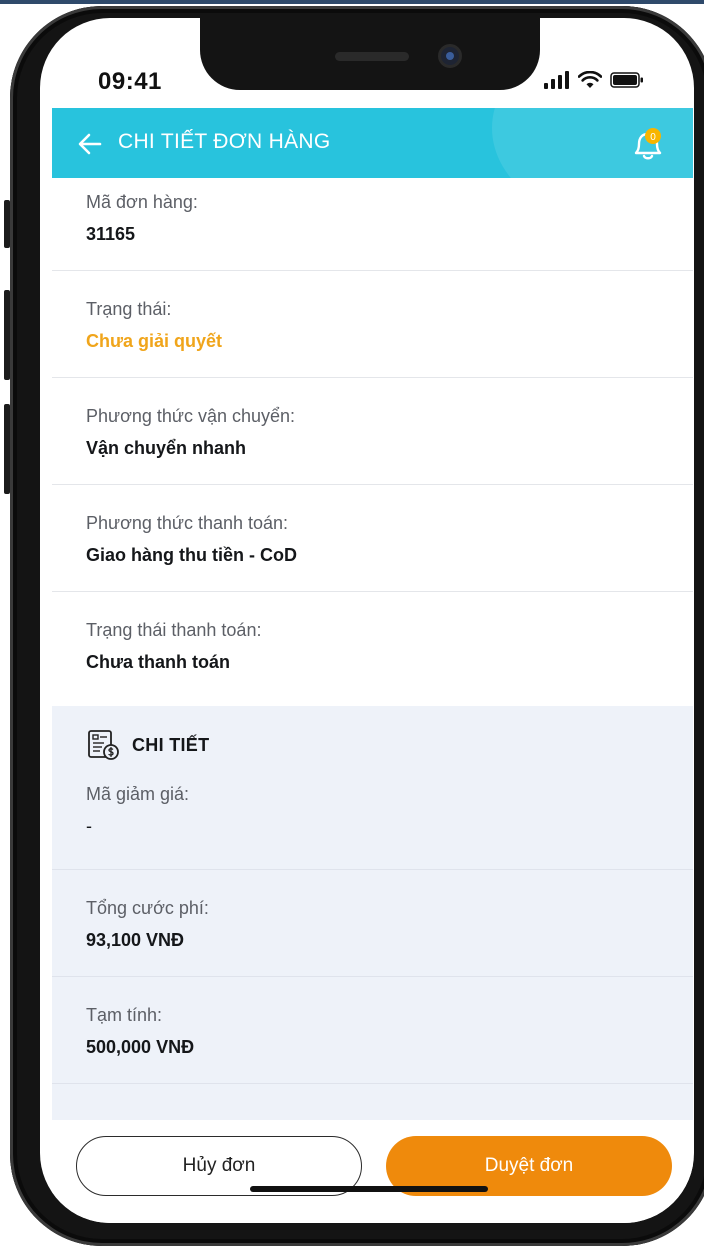  I want to click on payment-status-label: Trạng thái thanh toán:, so click(174, 630).